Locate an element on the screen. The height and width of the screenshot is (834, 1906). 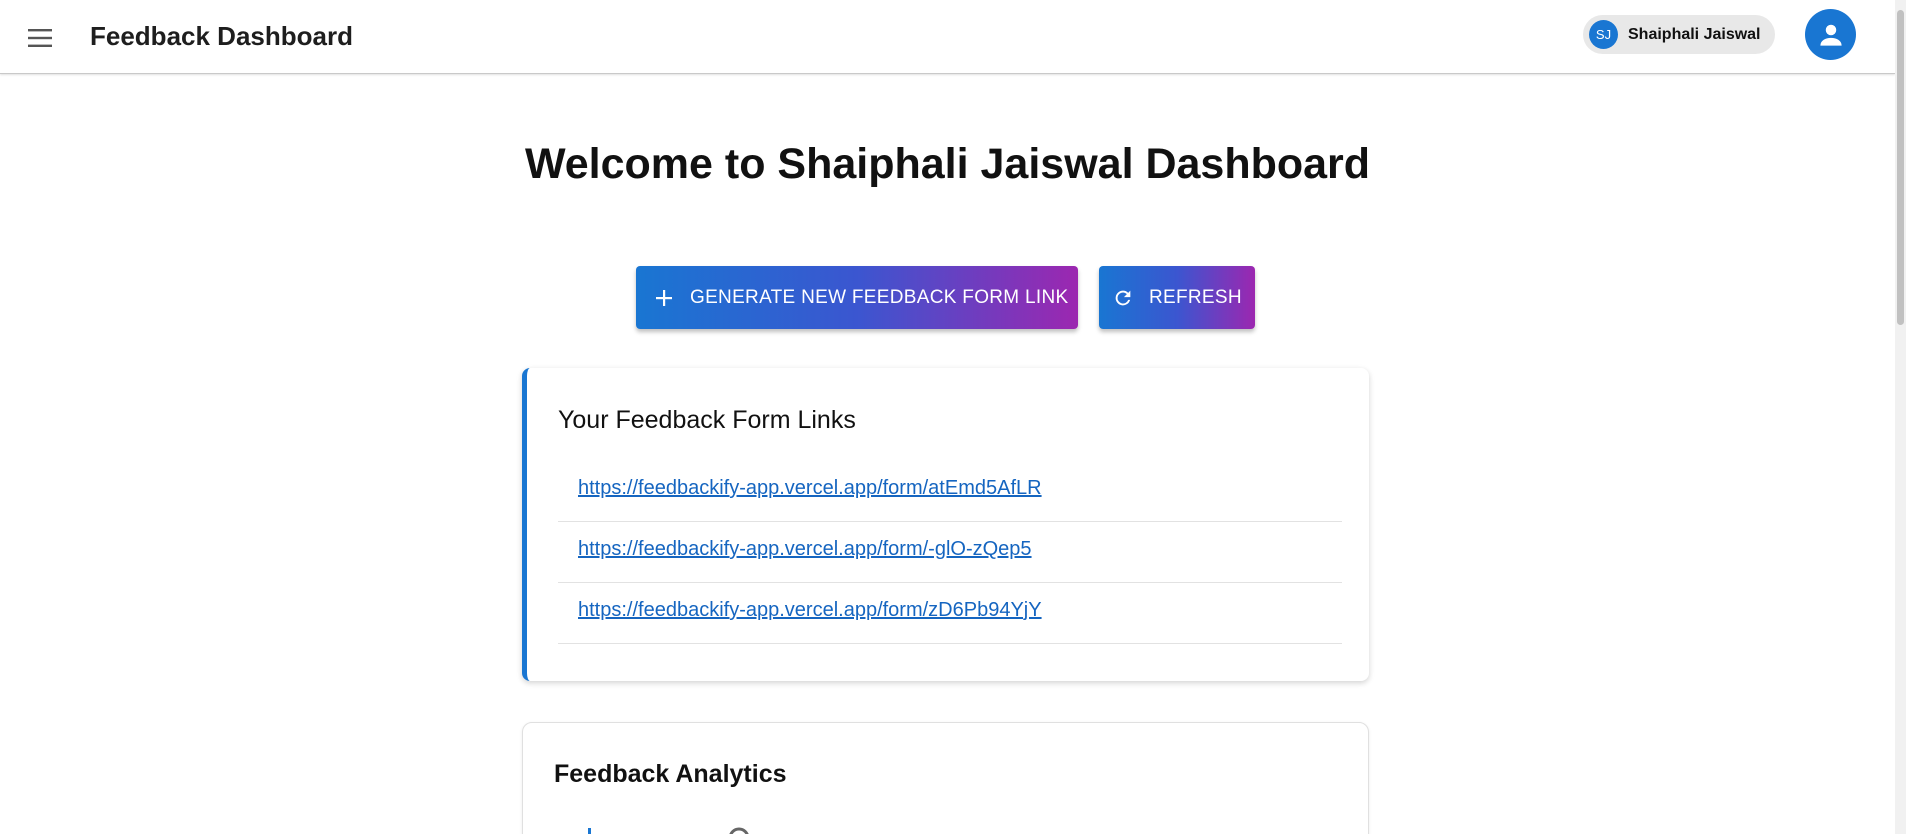
bar-chart-icon is located at coordinates (590, 831).